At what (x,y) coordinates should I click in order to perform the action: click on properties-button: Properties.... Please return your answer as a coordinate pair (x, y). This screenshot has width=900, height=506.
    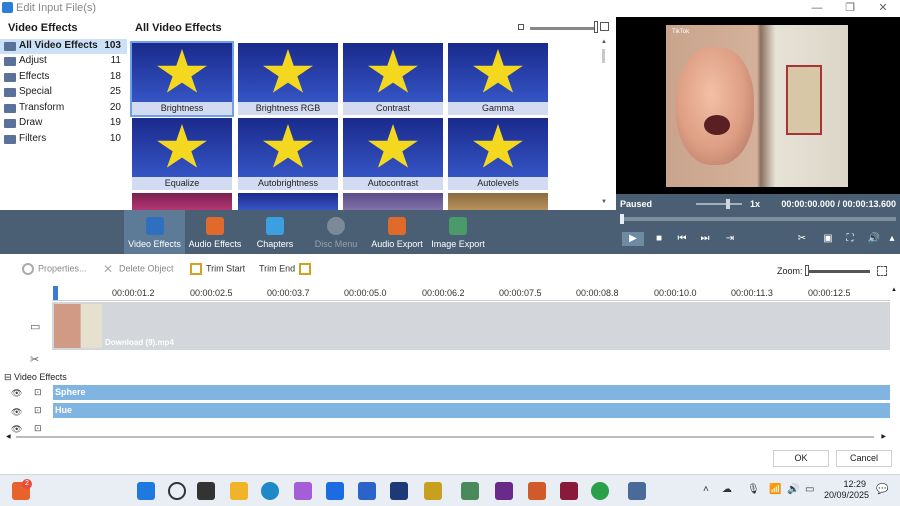
    Looking at the image, I should click on (54, 269).